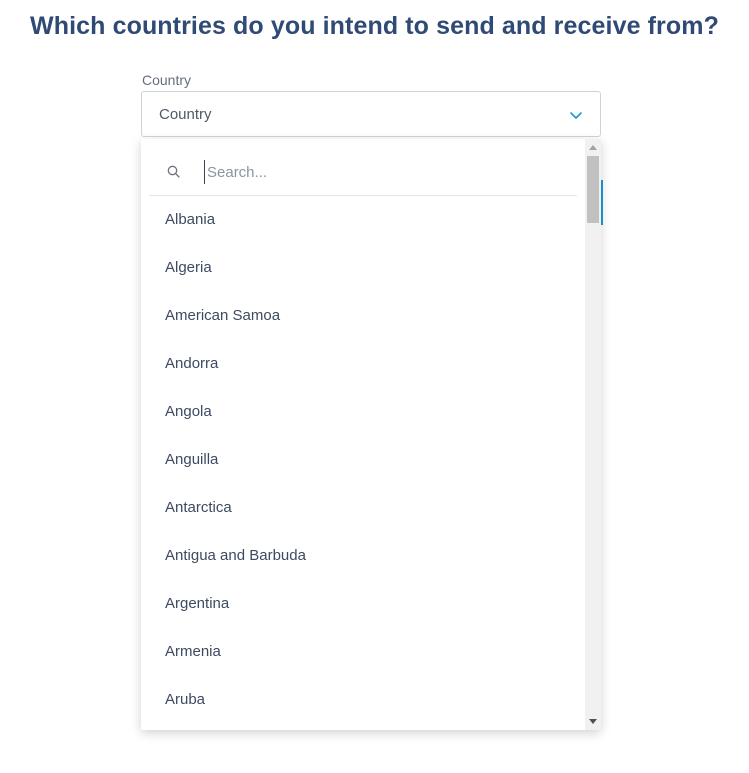  Describe the element at coordinates (602, 202) in the screenshot. I see `select-focus-edge` at that location.